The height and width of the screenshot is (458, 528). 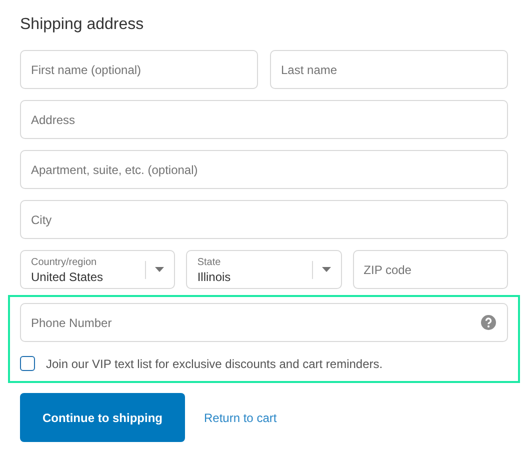 What do you see at coordinates (214, 363) in the screenshot?
I see `checkbox-label: Join our VIP text list for exclusive discounts and cart reminders.` at bounding box center [214, 363].